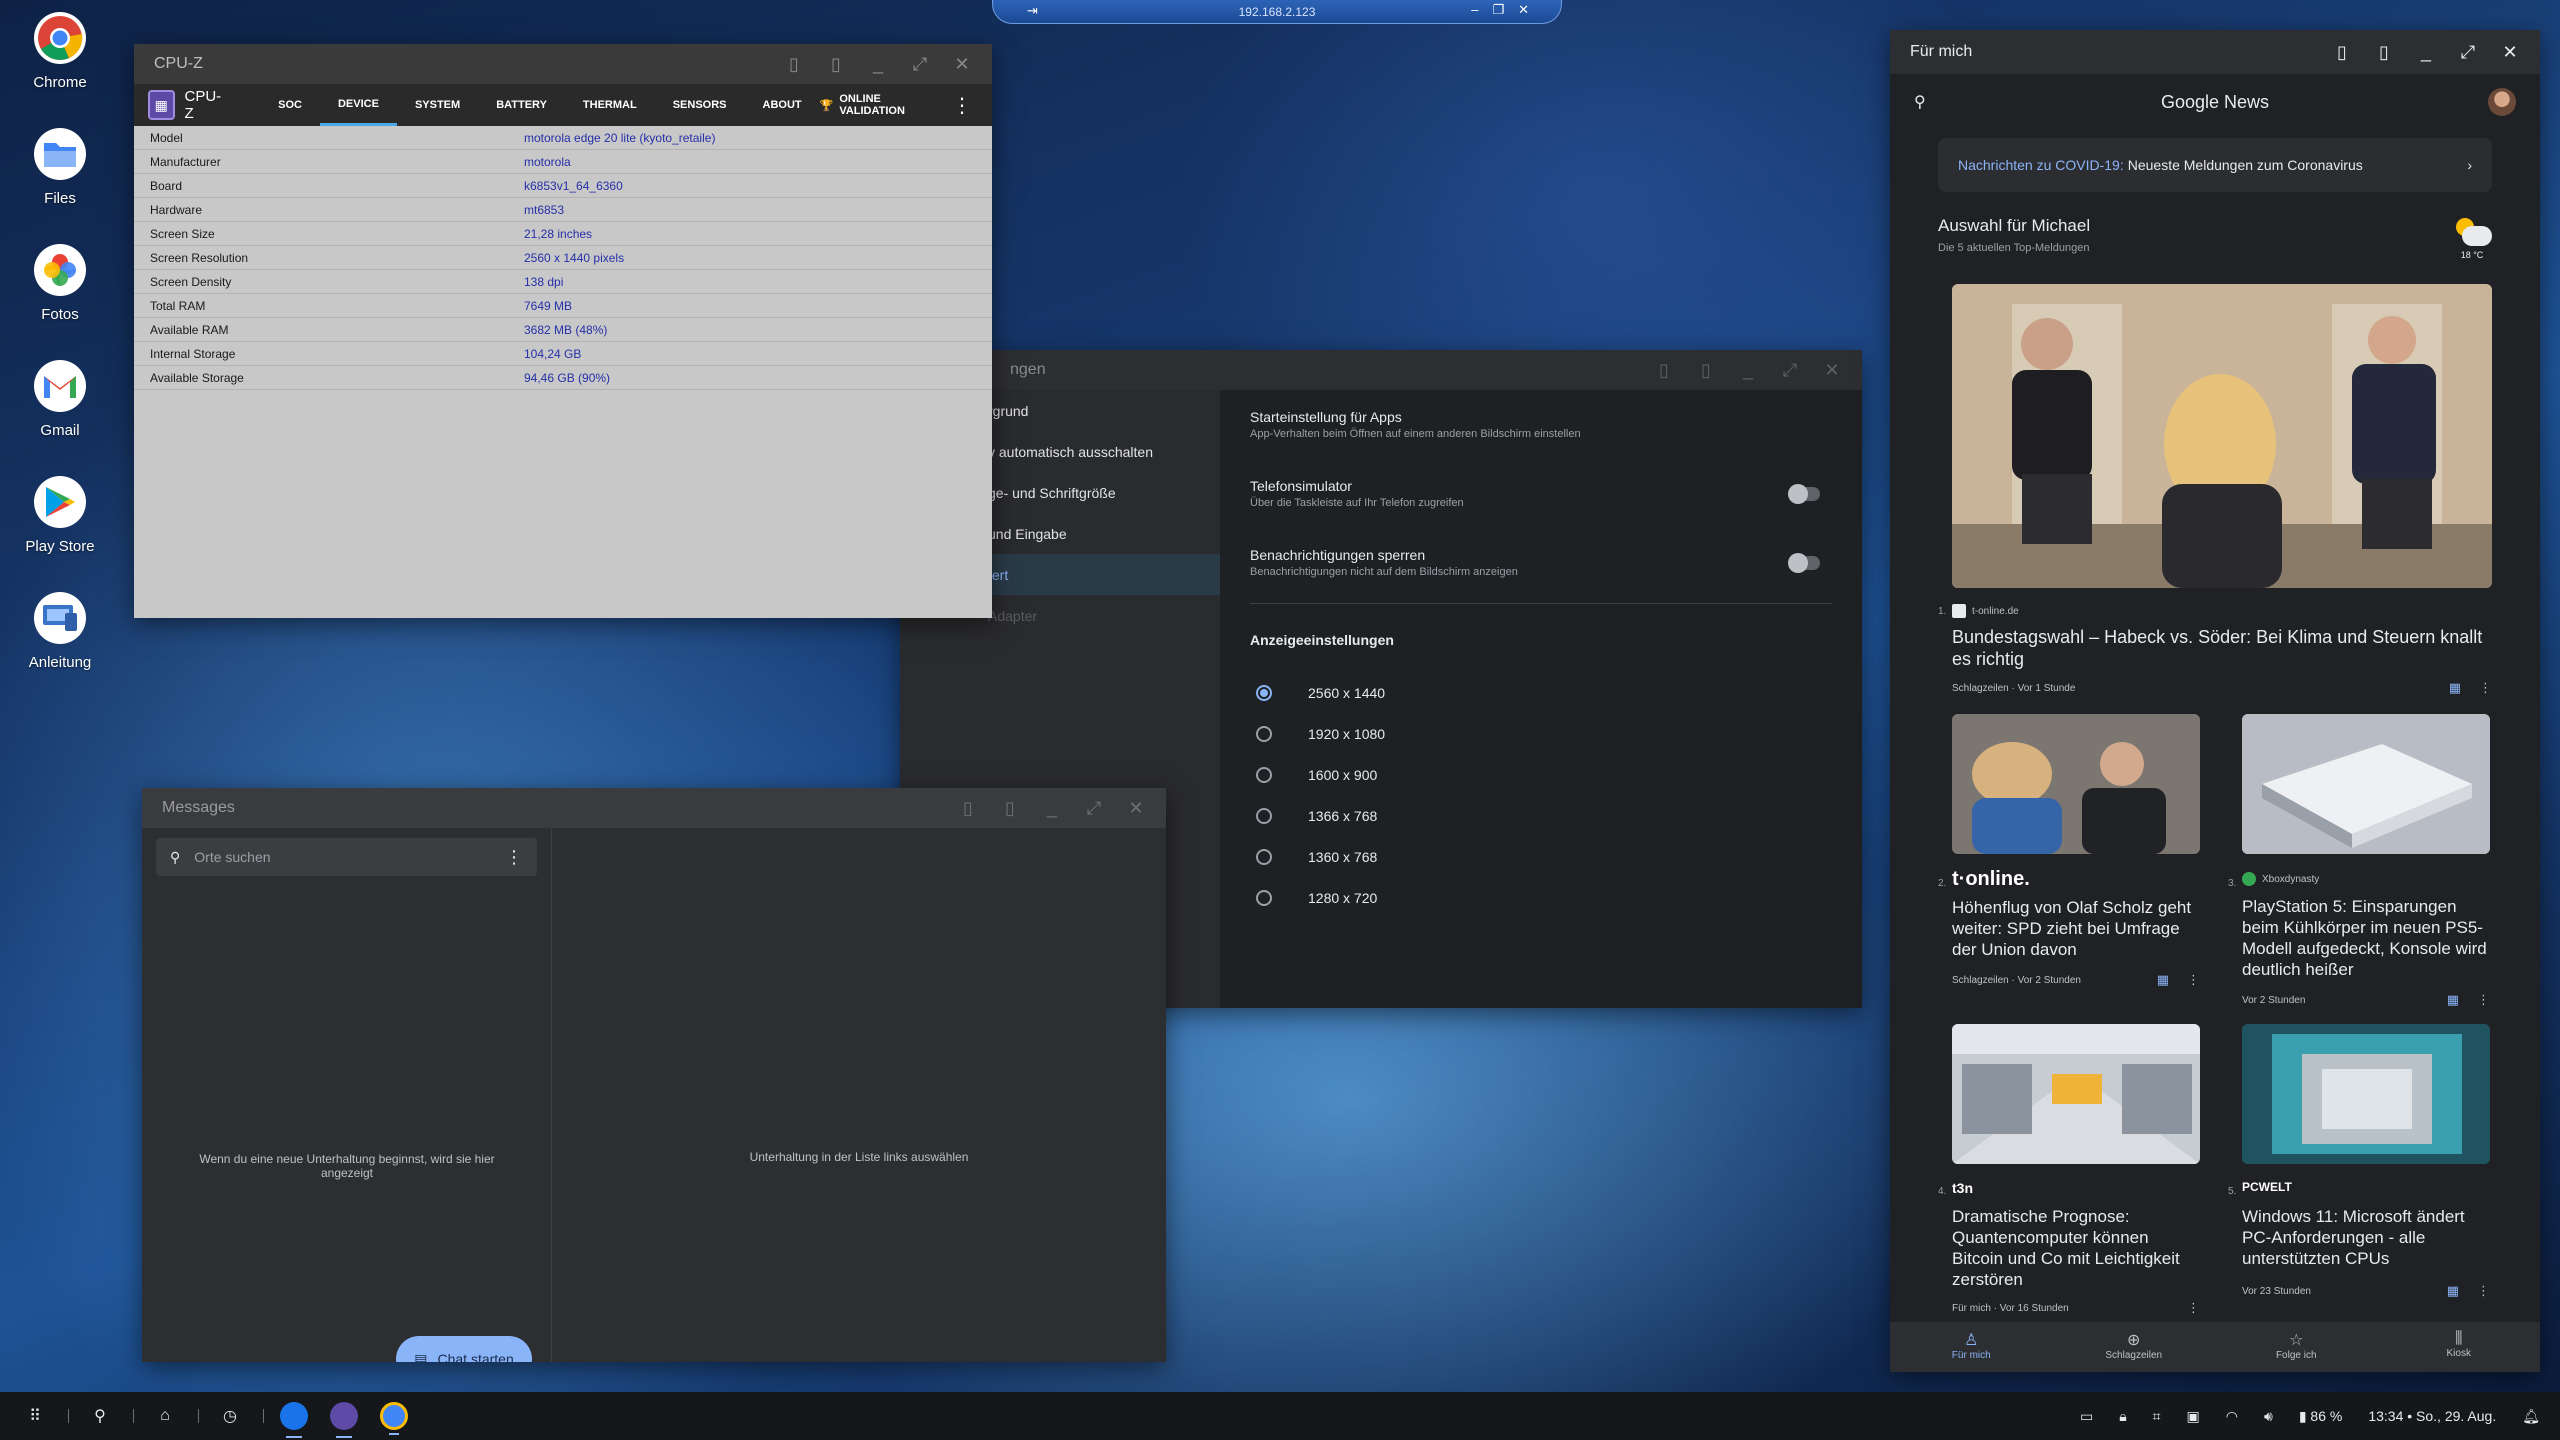  I want to click on resolution-option: 1366 x 768, so click(1541, 815).